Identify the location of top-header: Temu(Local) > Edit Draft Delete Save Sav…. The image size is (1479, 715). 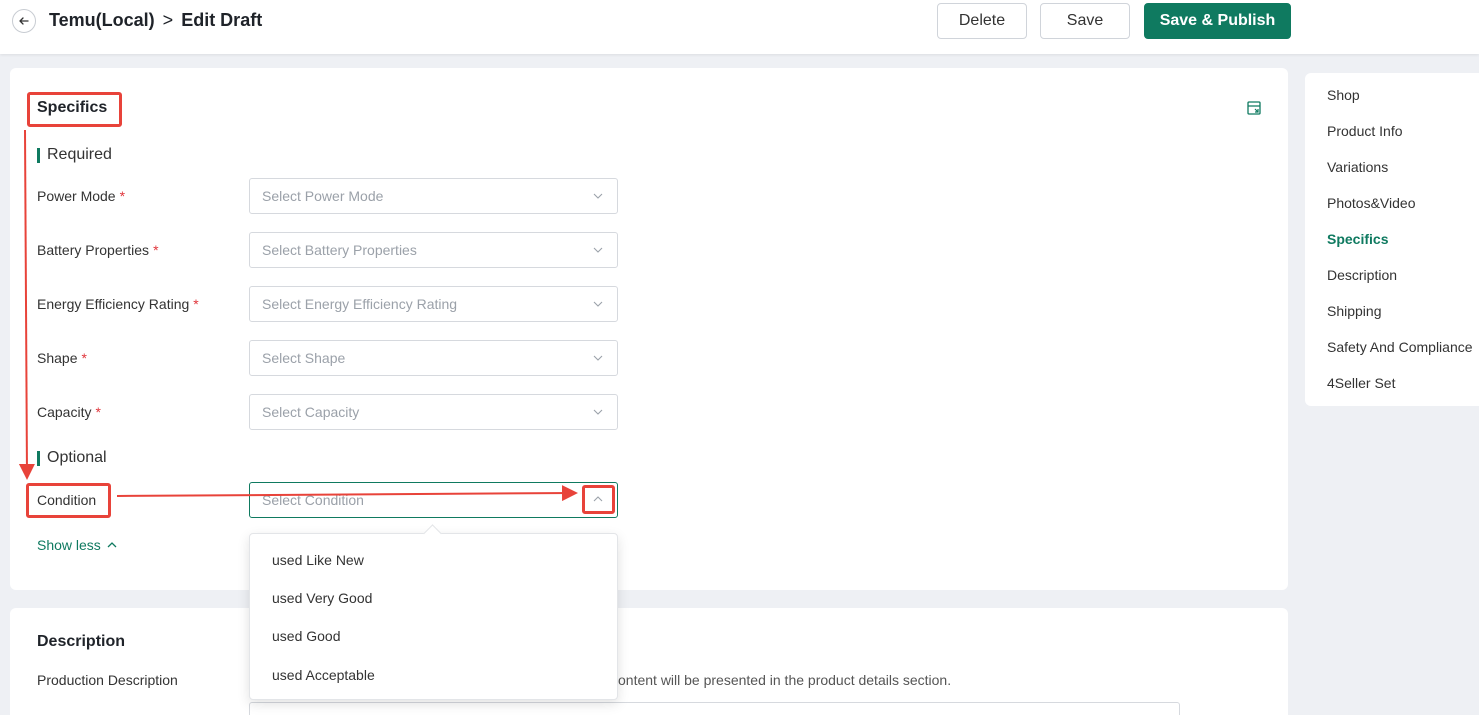
(739, 27).